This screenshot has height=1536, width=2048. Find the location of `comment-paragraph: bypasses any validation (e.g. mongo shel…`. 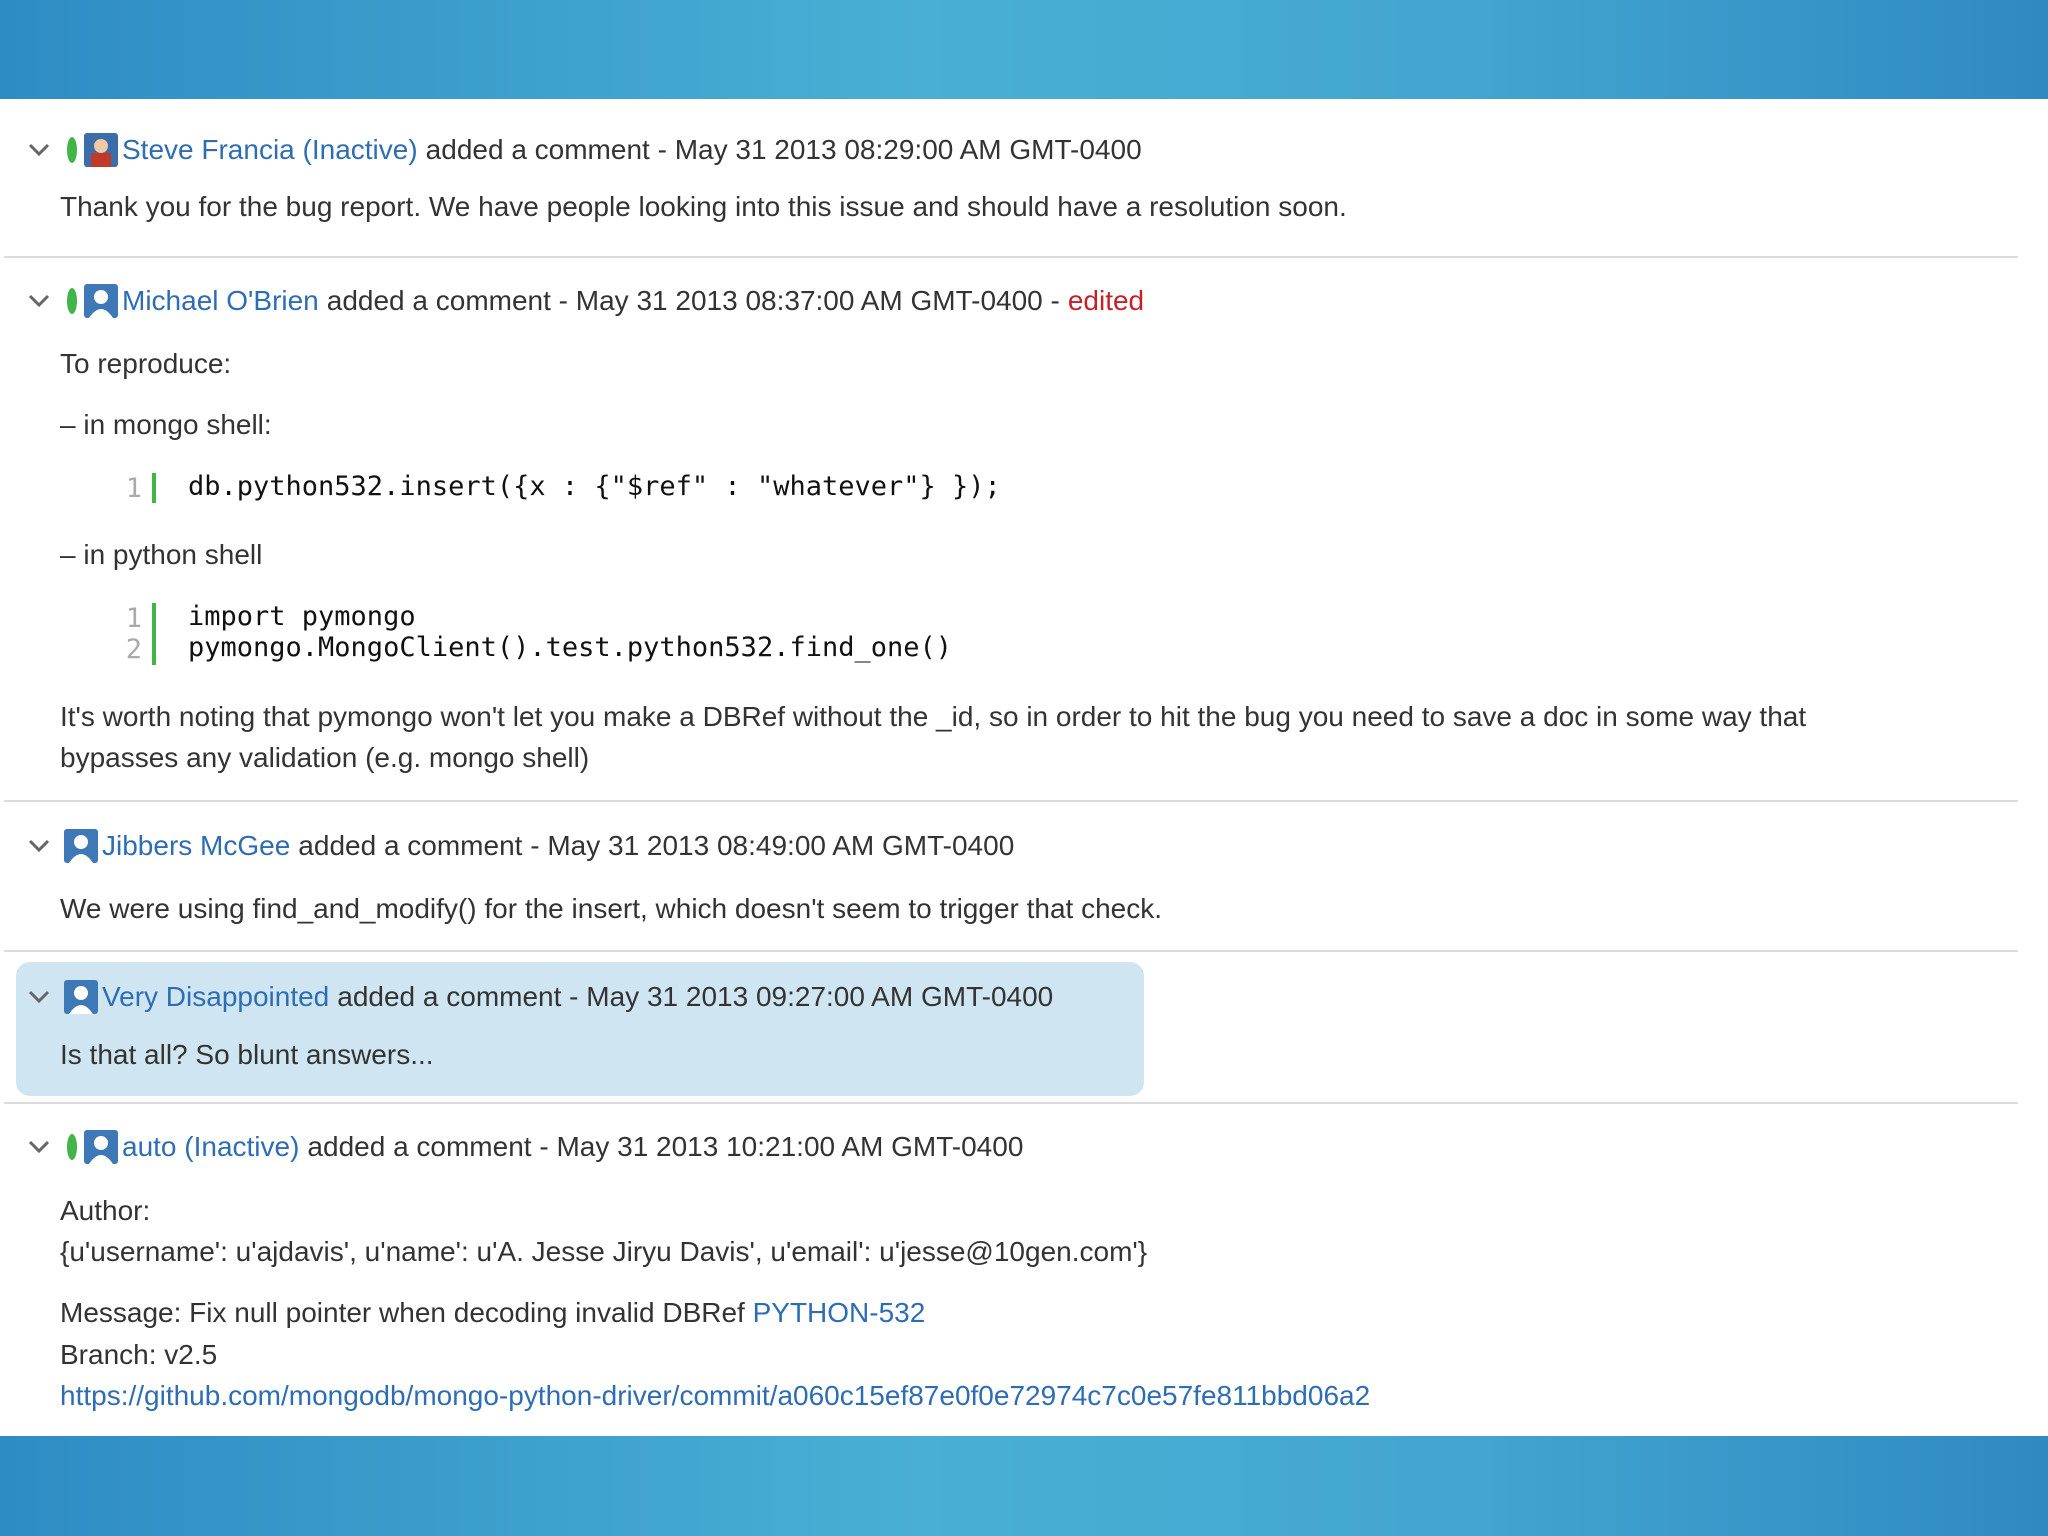

comment-paragraph: bypasses any validation (e.g. mongo shel… is located at coordinates (325, 757).